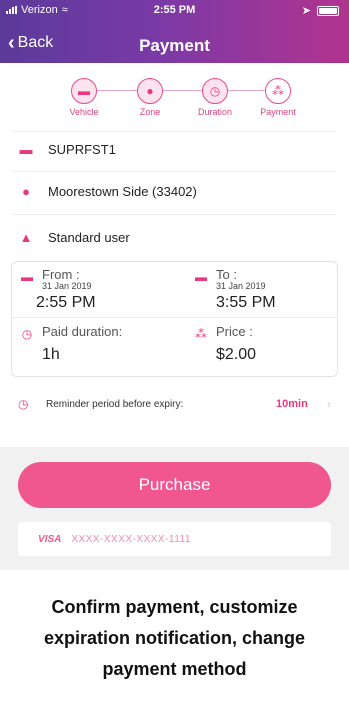 This screenshot has width=349, height=719. I want to click on vehicle-row: ▬ SUPRFST1, so click(67, 149).